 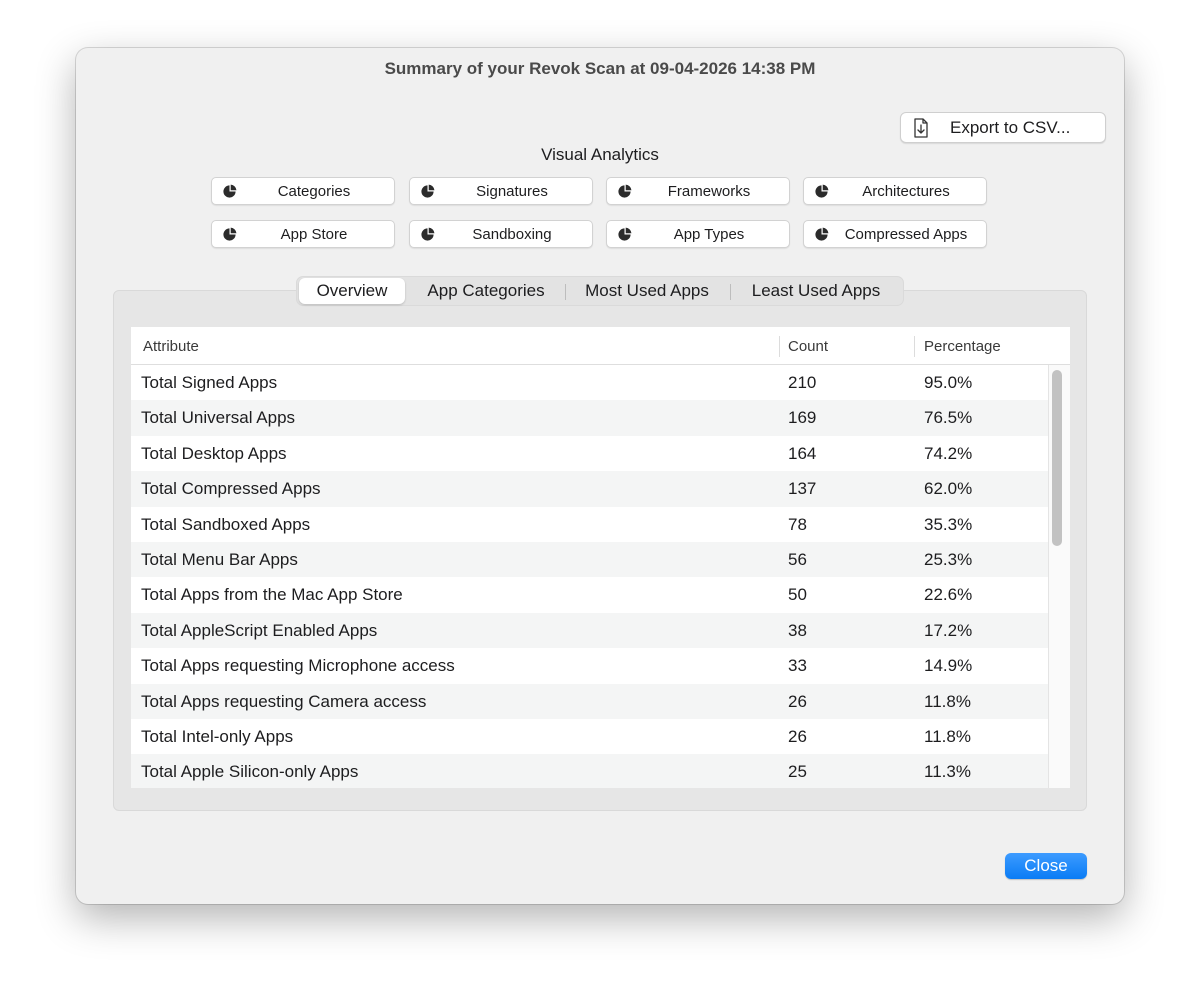 What do you see at coordinates (171, 346) in the screenshot?
I see `column-header-attribute: Attribute` at bounding box center [171, 346].